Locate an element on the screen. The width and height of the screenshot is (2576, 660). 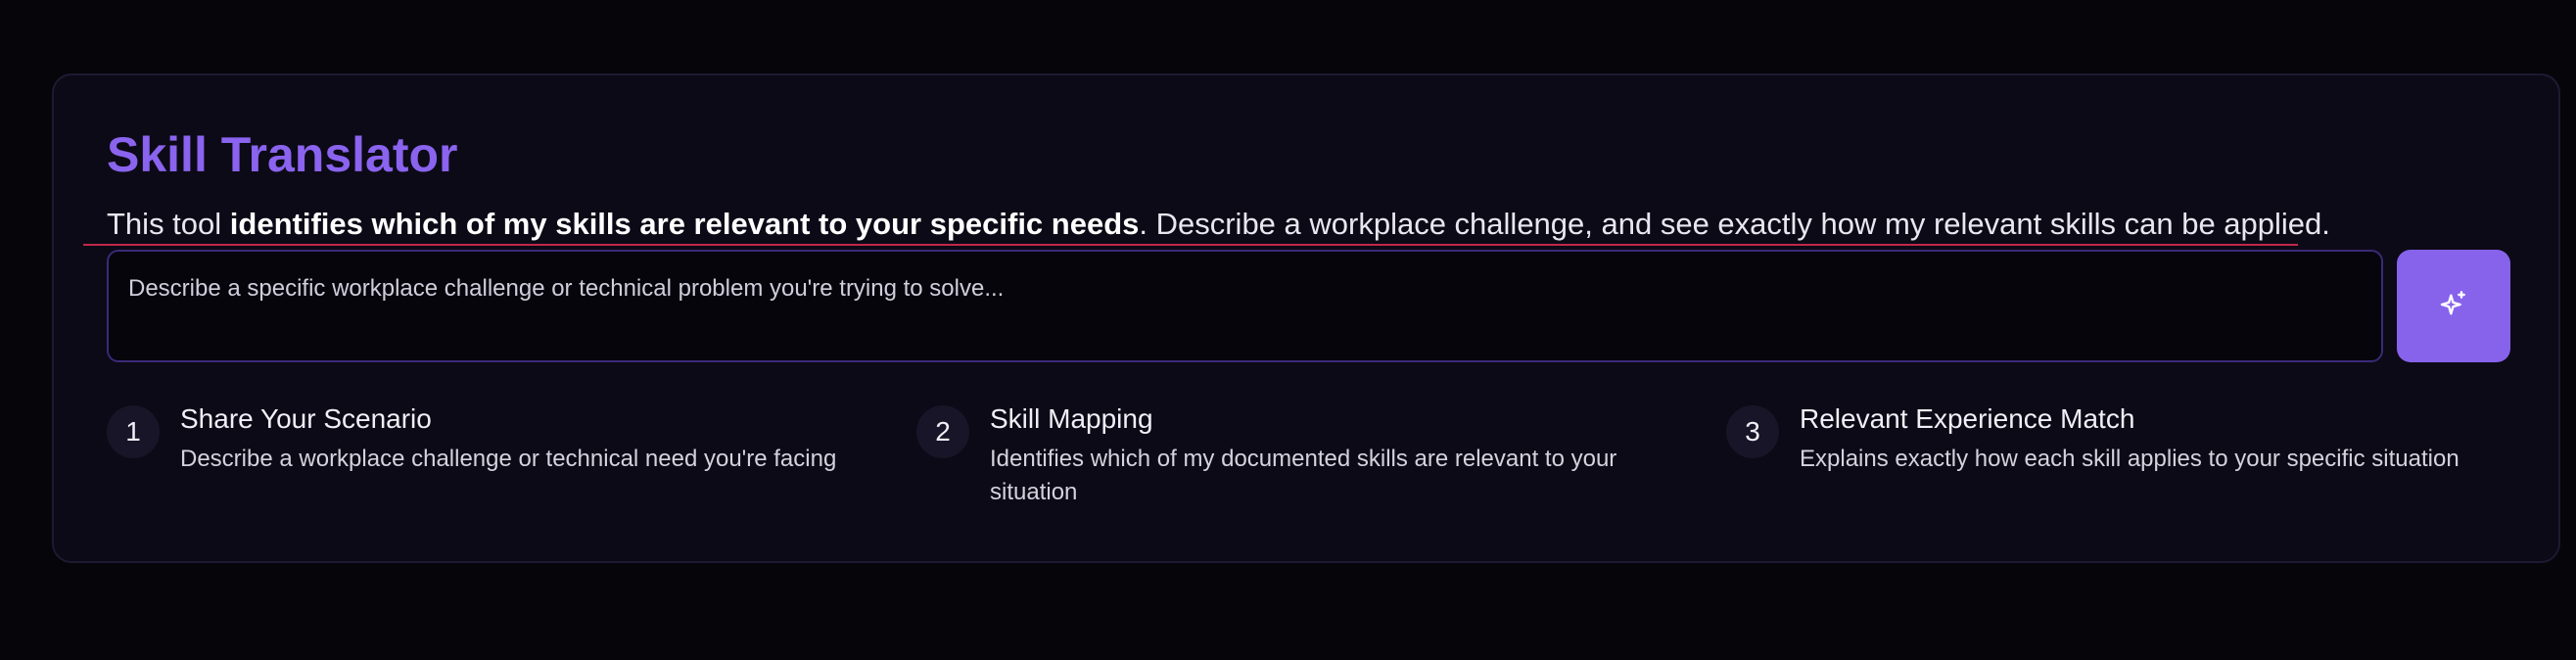
step-title: Share Your Scenario is located at coordinates (306, 418).